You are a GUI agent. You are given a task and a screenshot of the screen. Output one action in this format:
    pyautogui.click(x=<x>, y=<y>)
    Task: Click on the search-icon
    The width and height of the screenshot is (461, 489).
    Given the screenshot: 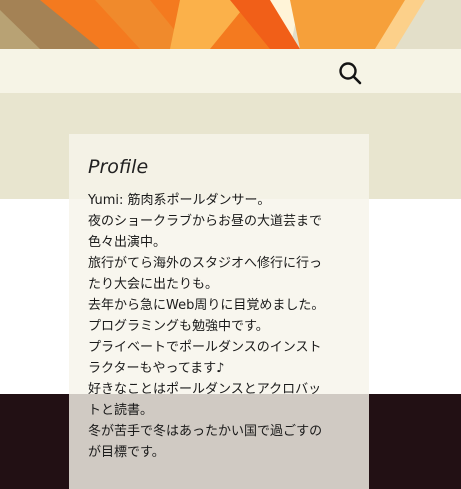 What is the action you would take?
    pyautogui.click(x=350, y=73)
    